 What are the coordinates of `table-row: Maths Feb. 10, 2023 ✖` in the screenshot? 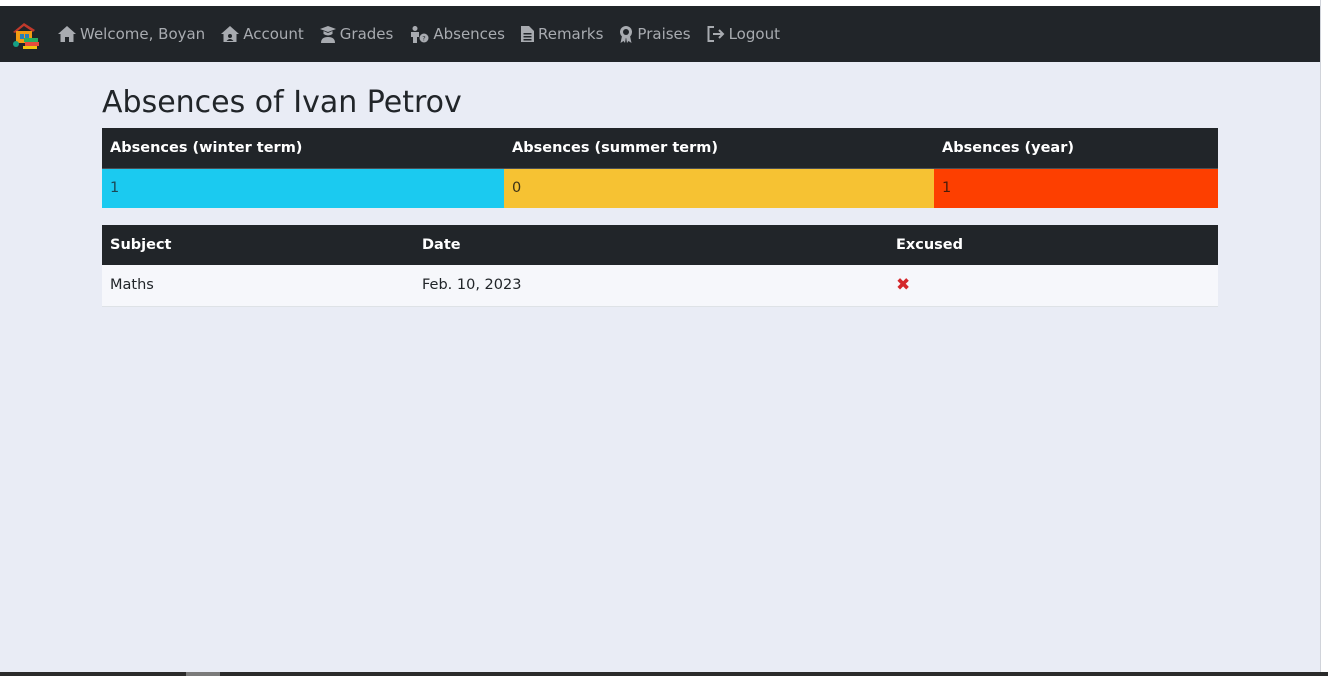 It's located at (660, 286).